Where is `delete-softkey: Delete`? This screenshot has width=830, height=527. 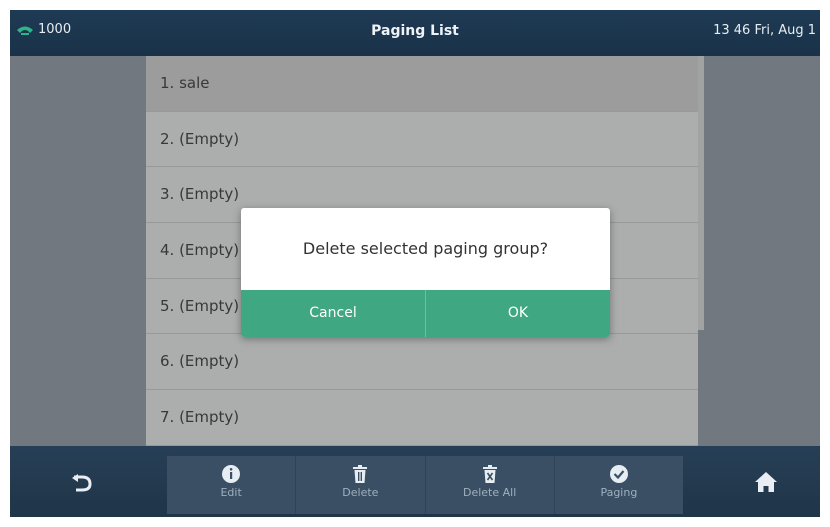 delete-softkey: Delete is located at coordinates (361, 485).